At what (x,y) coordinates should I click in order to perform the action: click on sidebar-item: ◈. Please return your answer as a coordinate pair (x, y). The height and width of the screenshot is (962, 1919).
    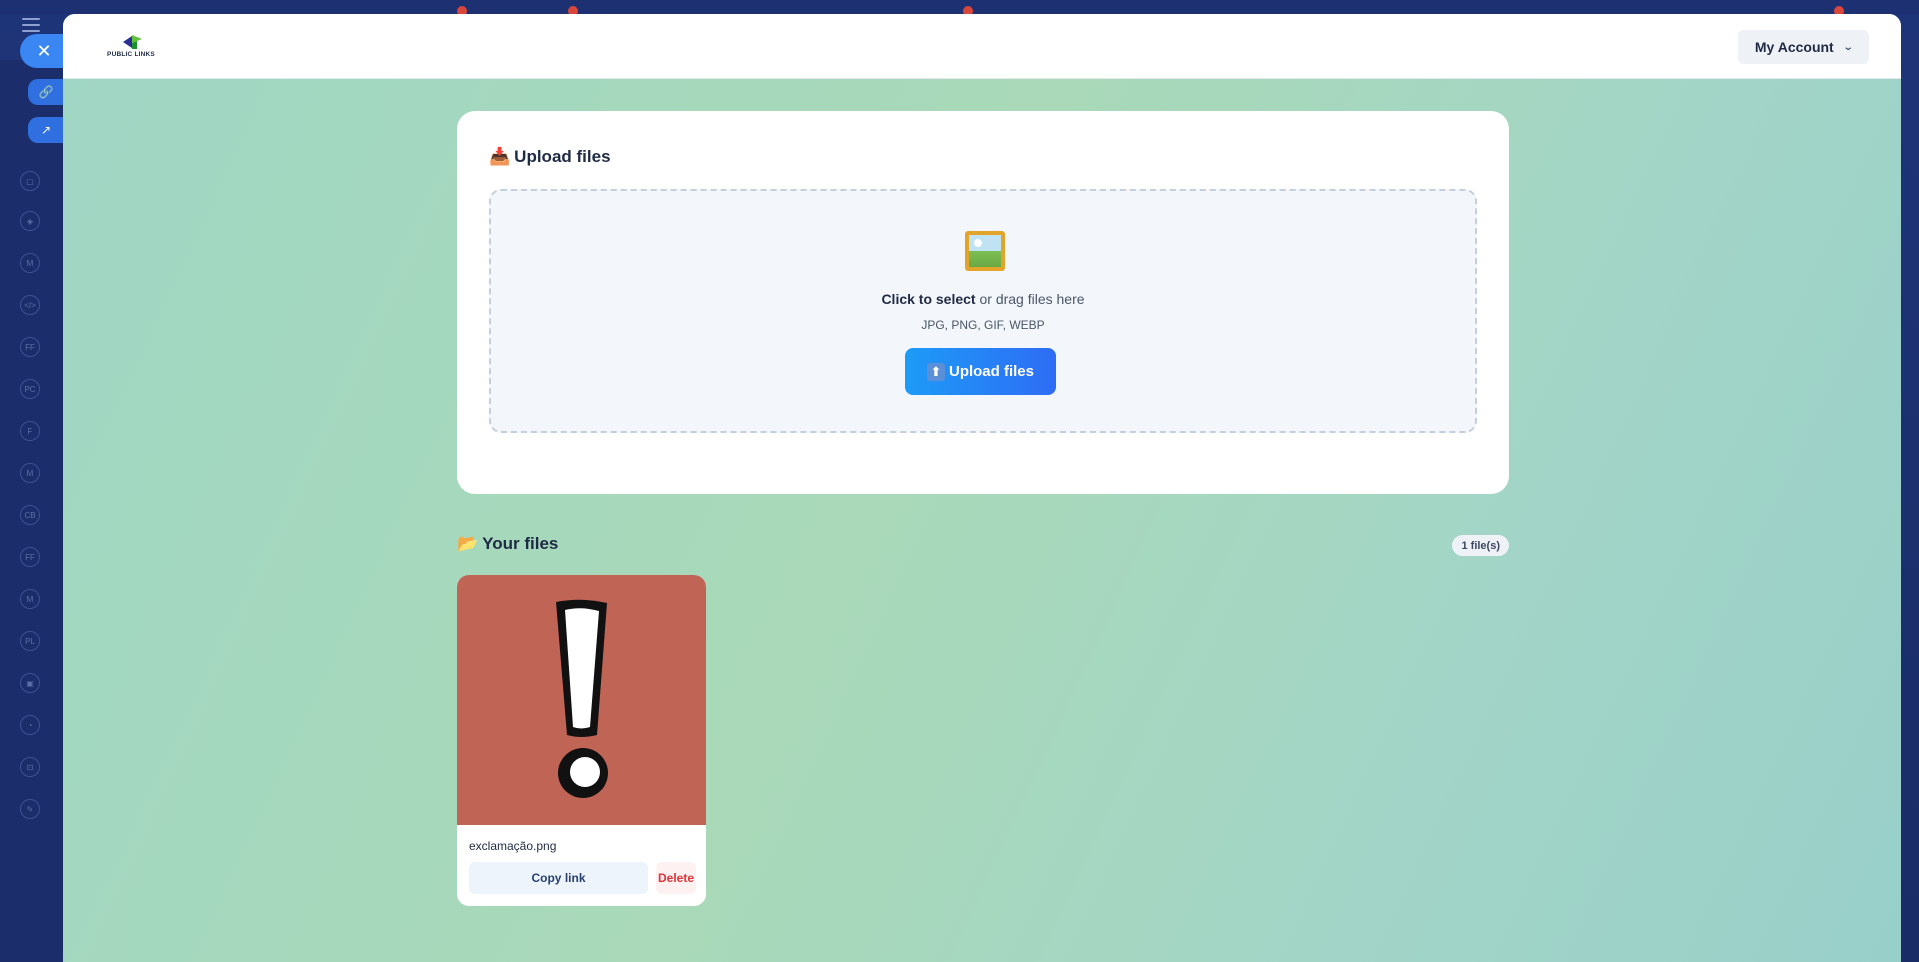
    Looking at the image, I should click on (42, 221).